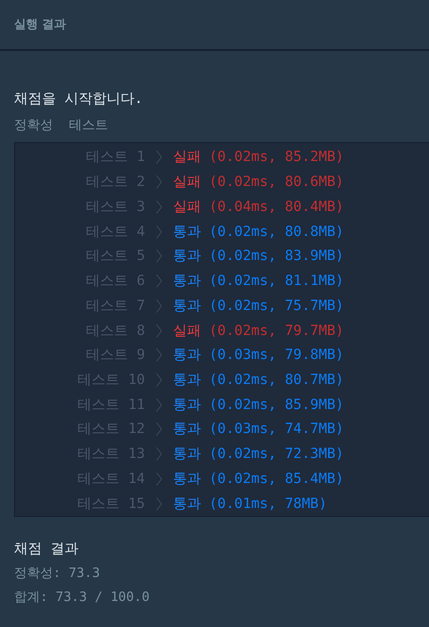 Image resolution: width=429 pixels, height=627 pixels. What do you see at coordinates (259, 256) in the screenshot?
I see `test-result: 통과 (0.02ms, 83.9MB)` at bounding box center [259, 256].